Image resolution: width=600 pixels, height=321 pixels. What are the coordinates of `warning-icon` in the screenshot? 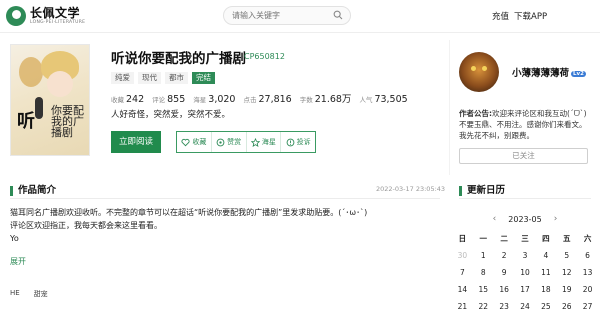 It's located at (290, 142).